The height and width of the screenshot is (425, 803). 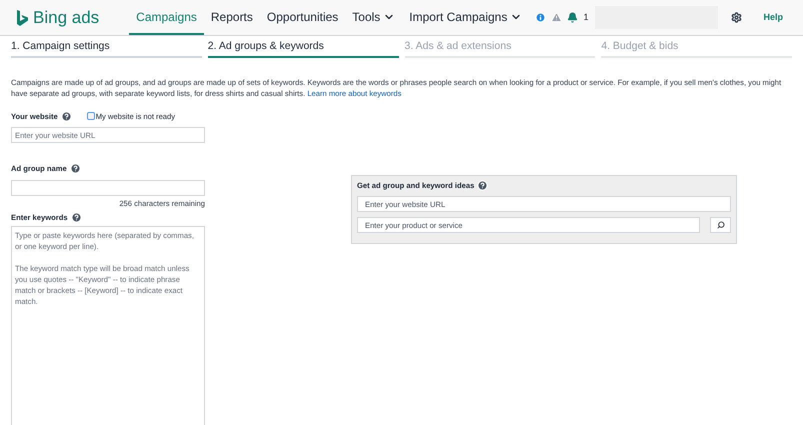 I want to click on checkbox, so click(x=90, y=116).